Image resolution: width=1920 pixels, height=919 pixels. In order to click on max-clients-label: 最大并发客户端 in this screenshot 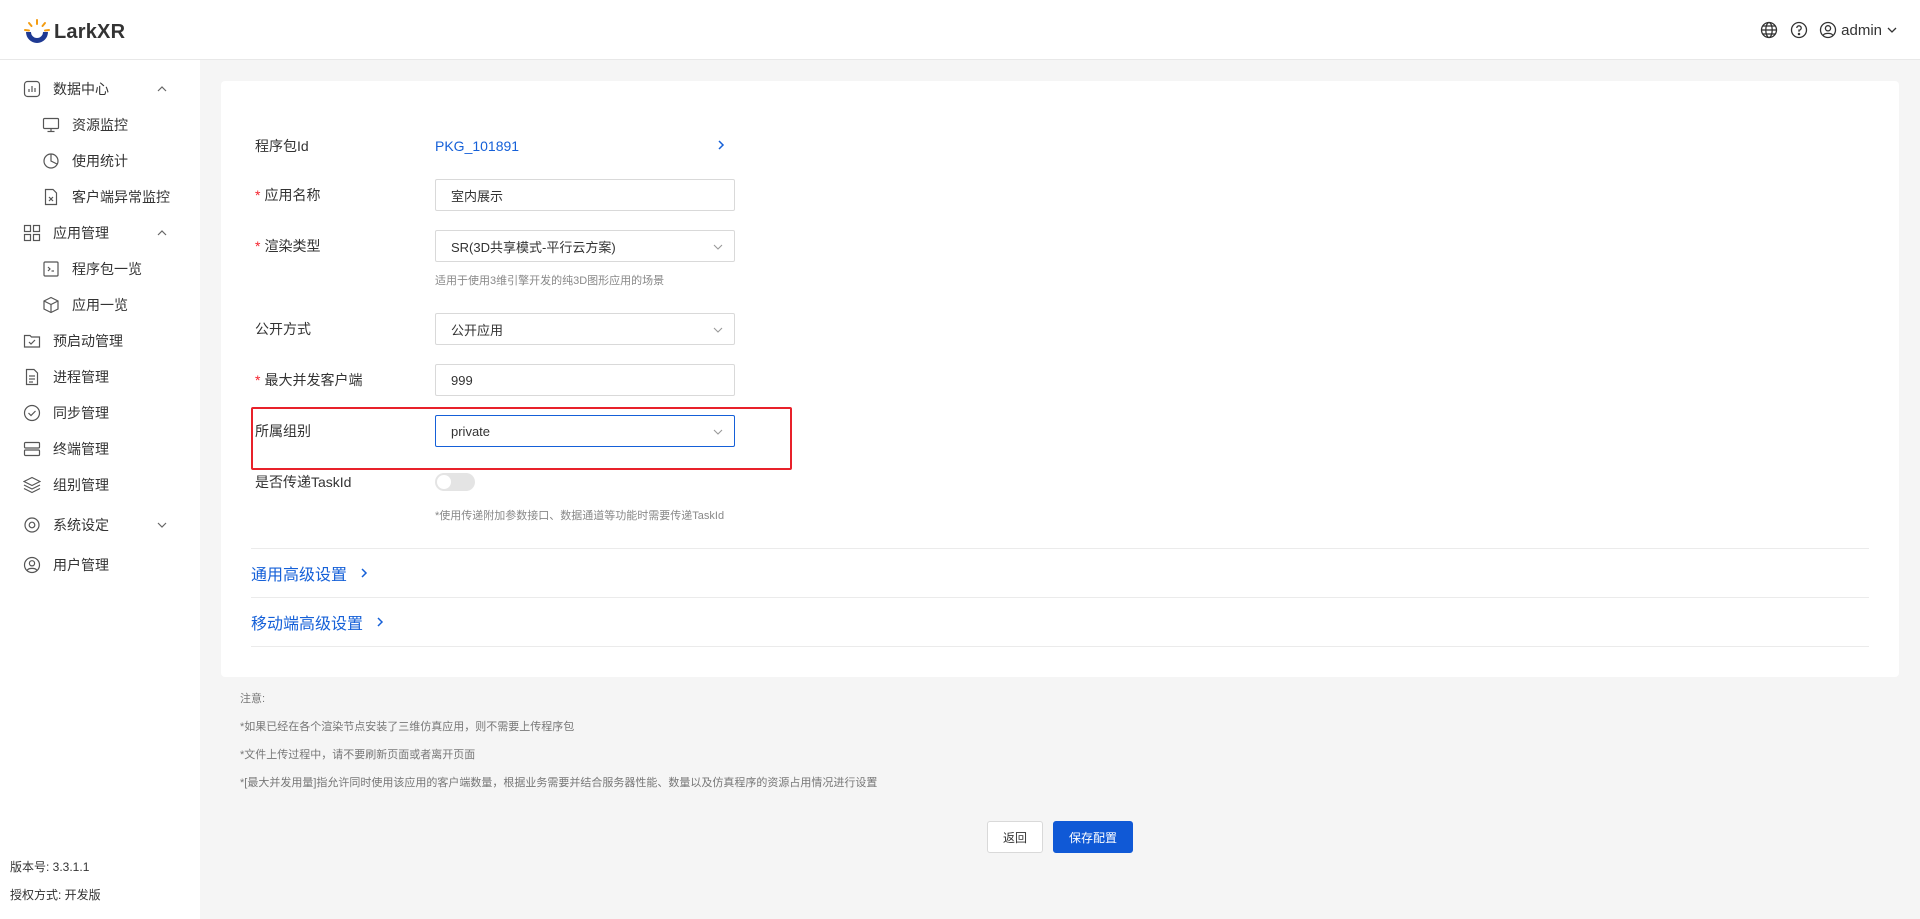, I will do `click(313, 380)`.